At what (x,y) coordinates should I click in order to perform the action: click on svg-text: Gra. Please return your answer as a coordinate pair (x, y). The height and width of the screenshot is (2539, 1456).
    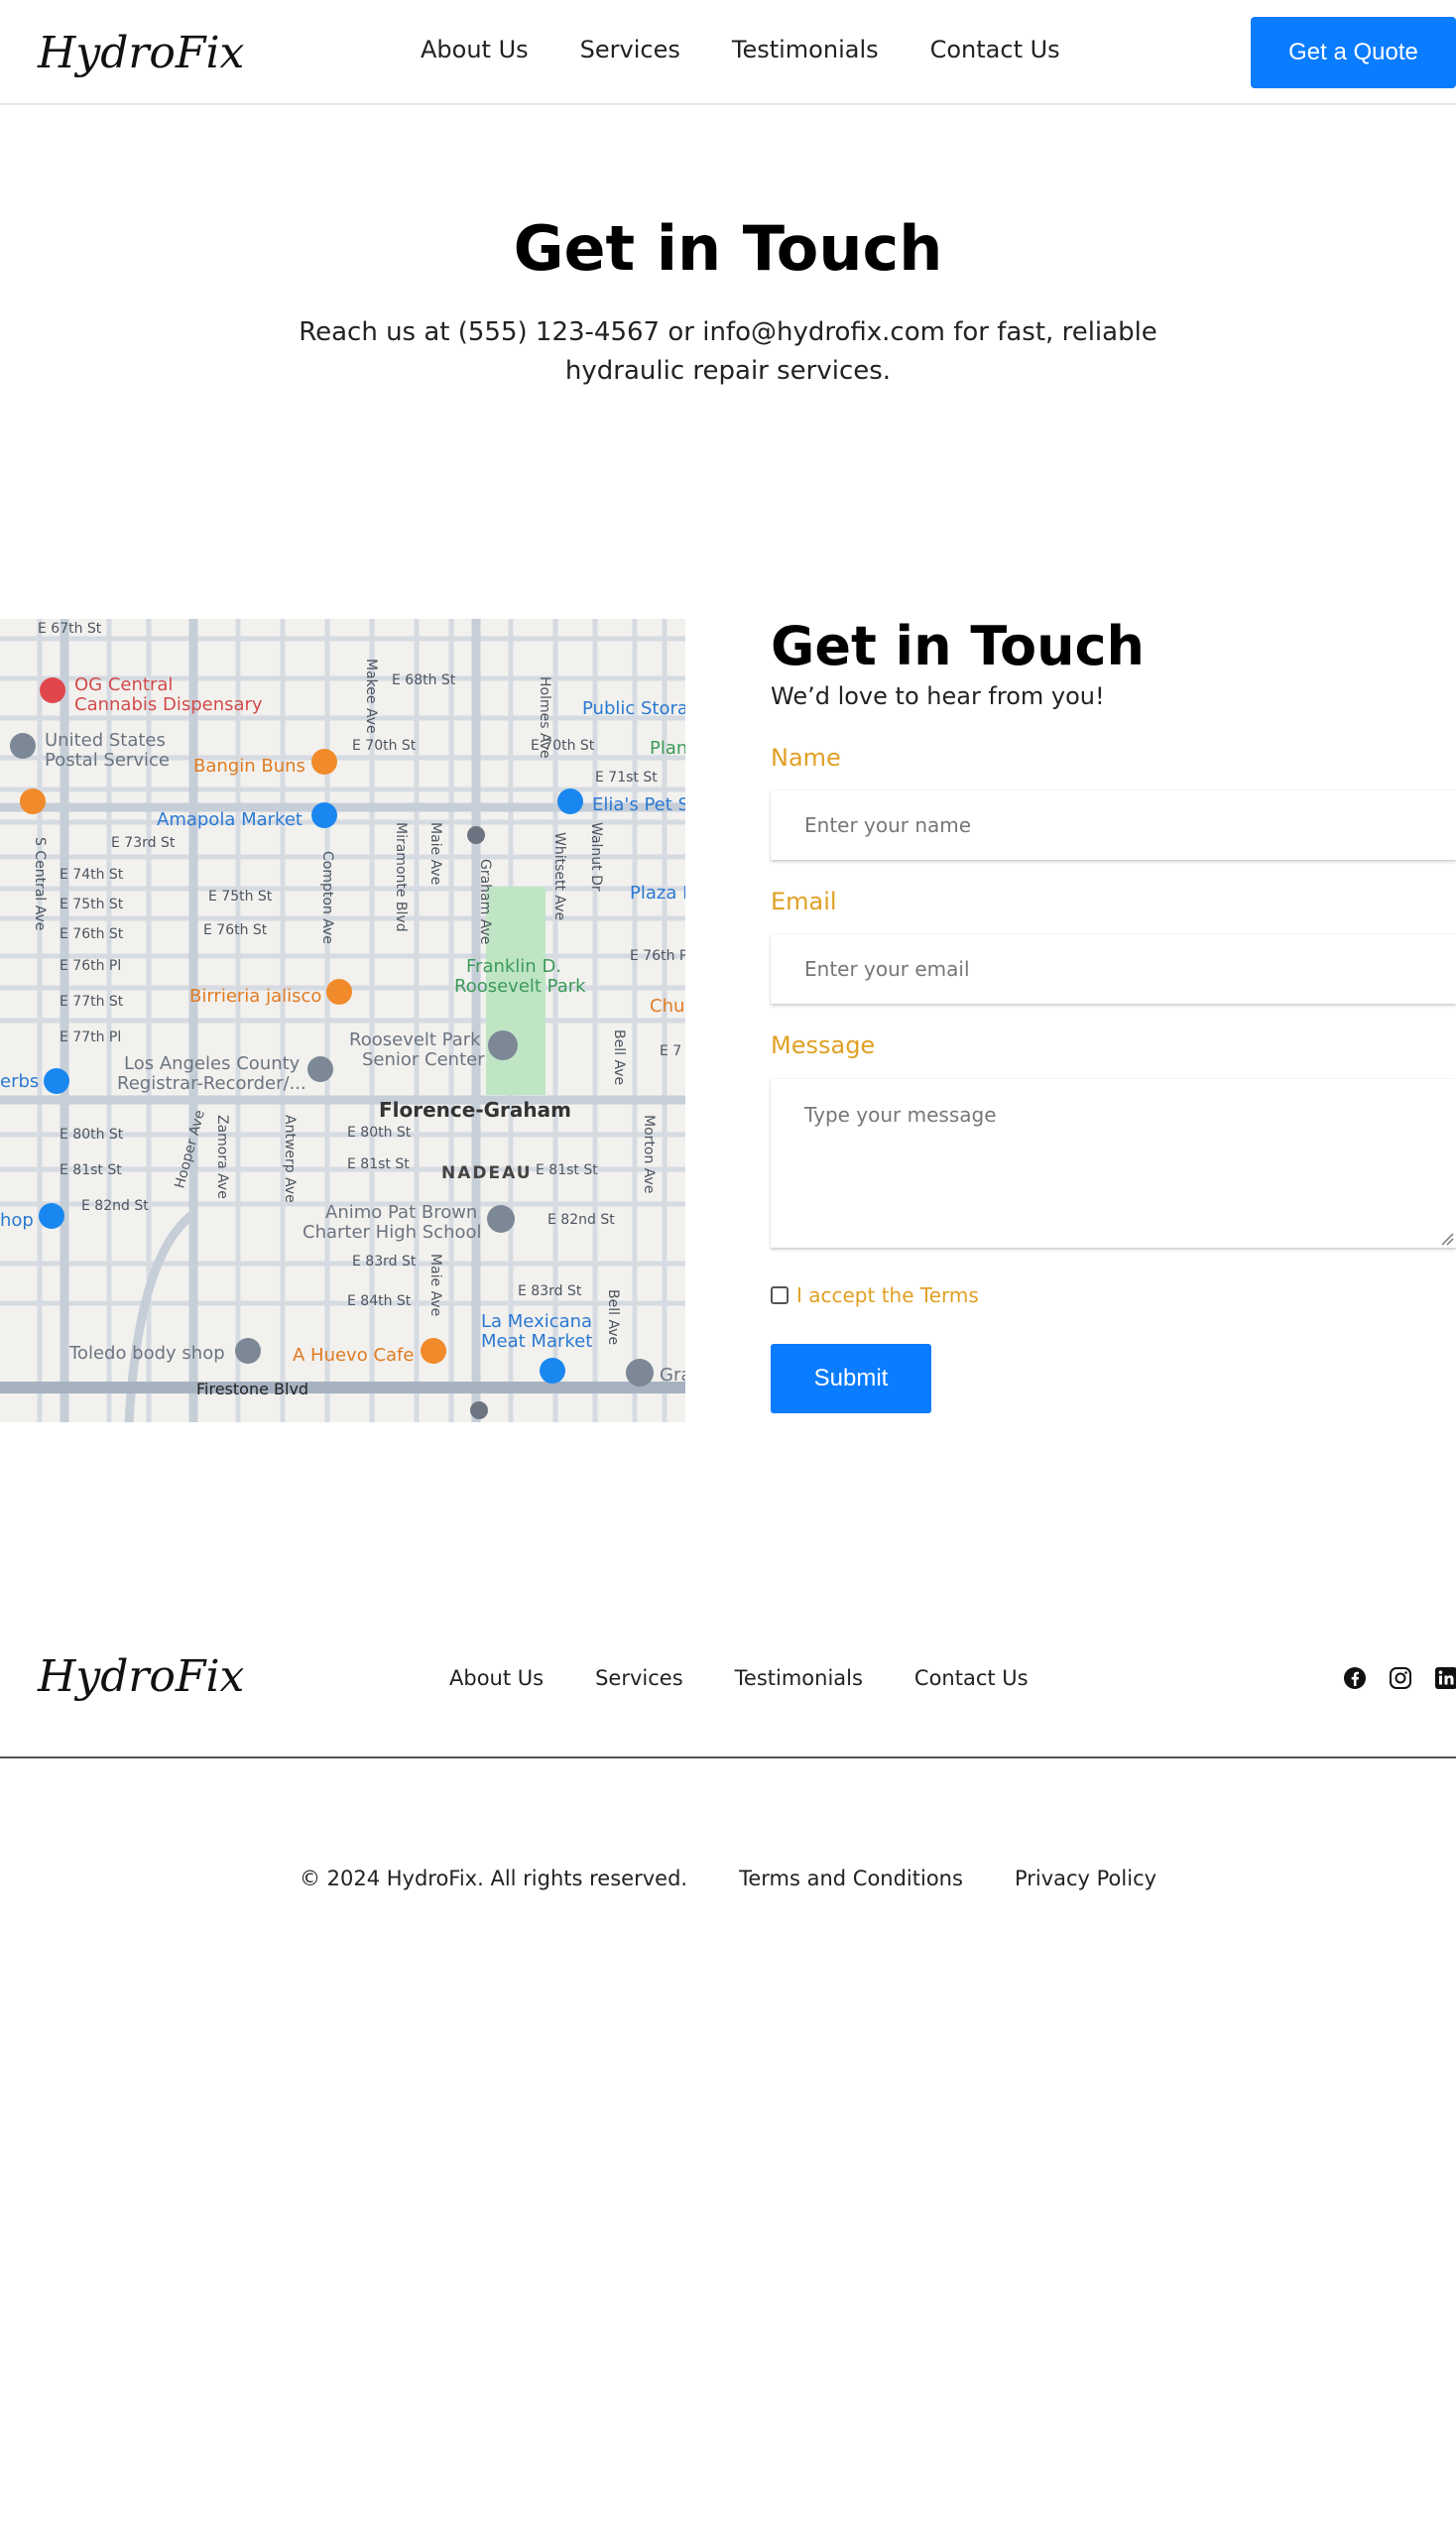
    Looking at the image, I should click on (672, 1376).